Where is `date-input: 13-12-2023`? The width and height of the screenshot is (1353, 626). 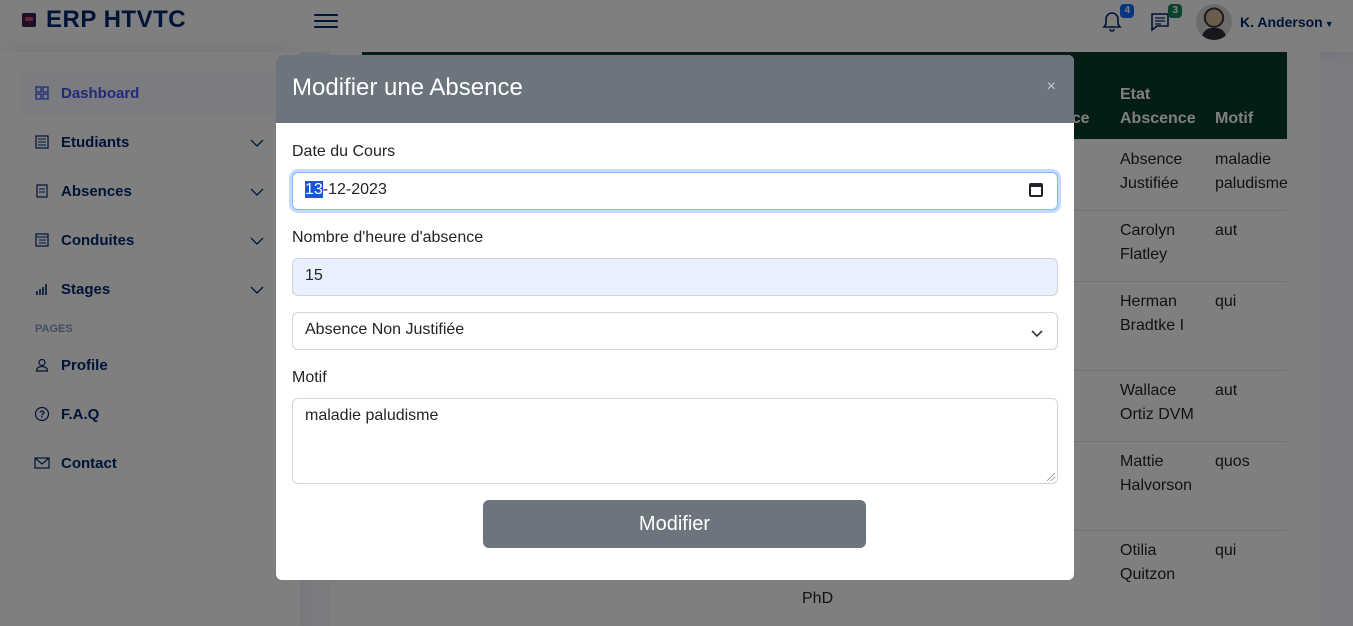
date-input: 13-12-2023 is located at coordinates (675, 191).